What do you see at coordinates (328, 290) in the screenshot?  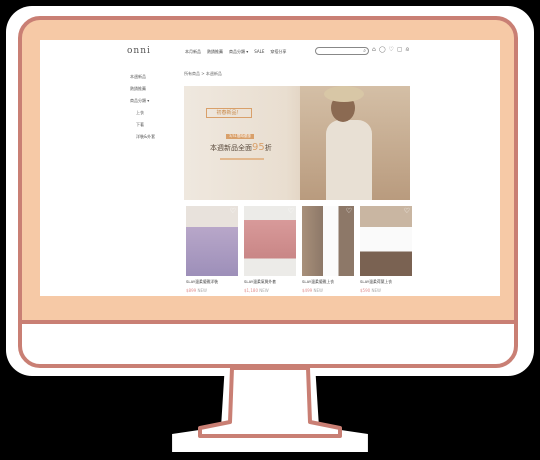 I see `product-price: $499 NEW` at bounding box center [328, 290].